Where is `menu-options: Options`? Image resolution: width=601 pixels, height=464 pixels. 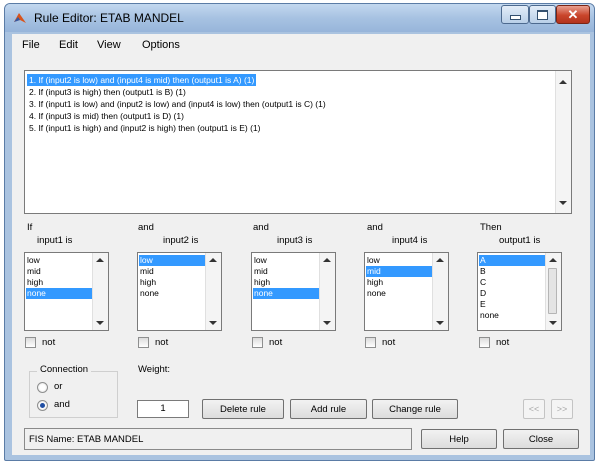 menu-options: Options is located at coordinates (161, 45).